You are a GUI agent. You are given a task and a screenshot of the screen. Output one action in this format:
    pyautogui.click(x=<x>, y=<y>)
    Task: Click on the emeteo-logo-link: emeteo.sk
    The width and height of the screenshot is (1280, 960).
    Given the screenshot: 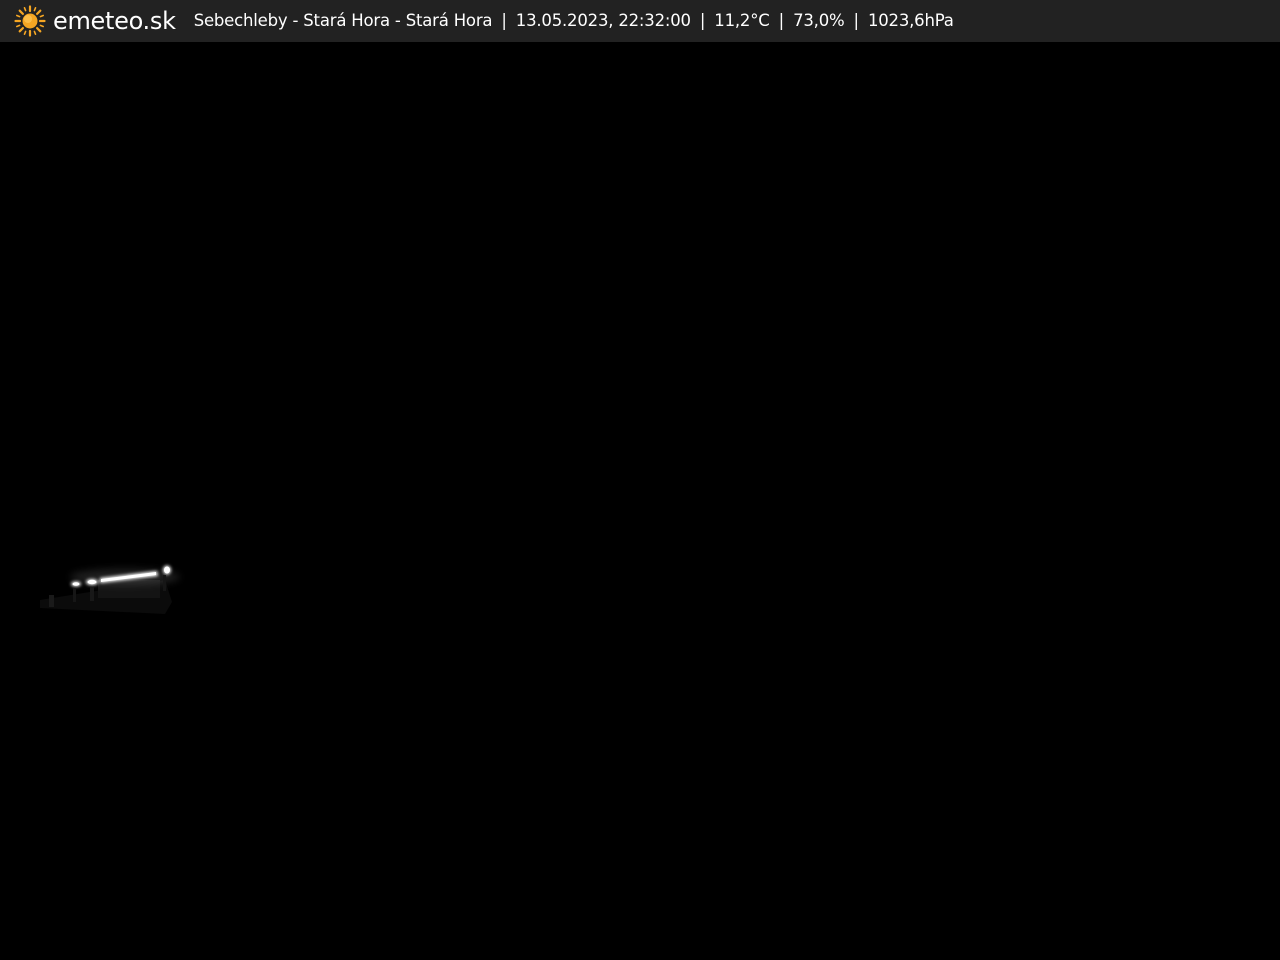 What is the action you would take?
    pyautogui.click(x=95, y=21)
    